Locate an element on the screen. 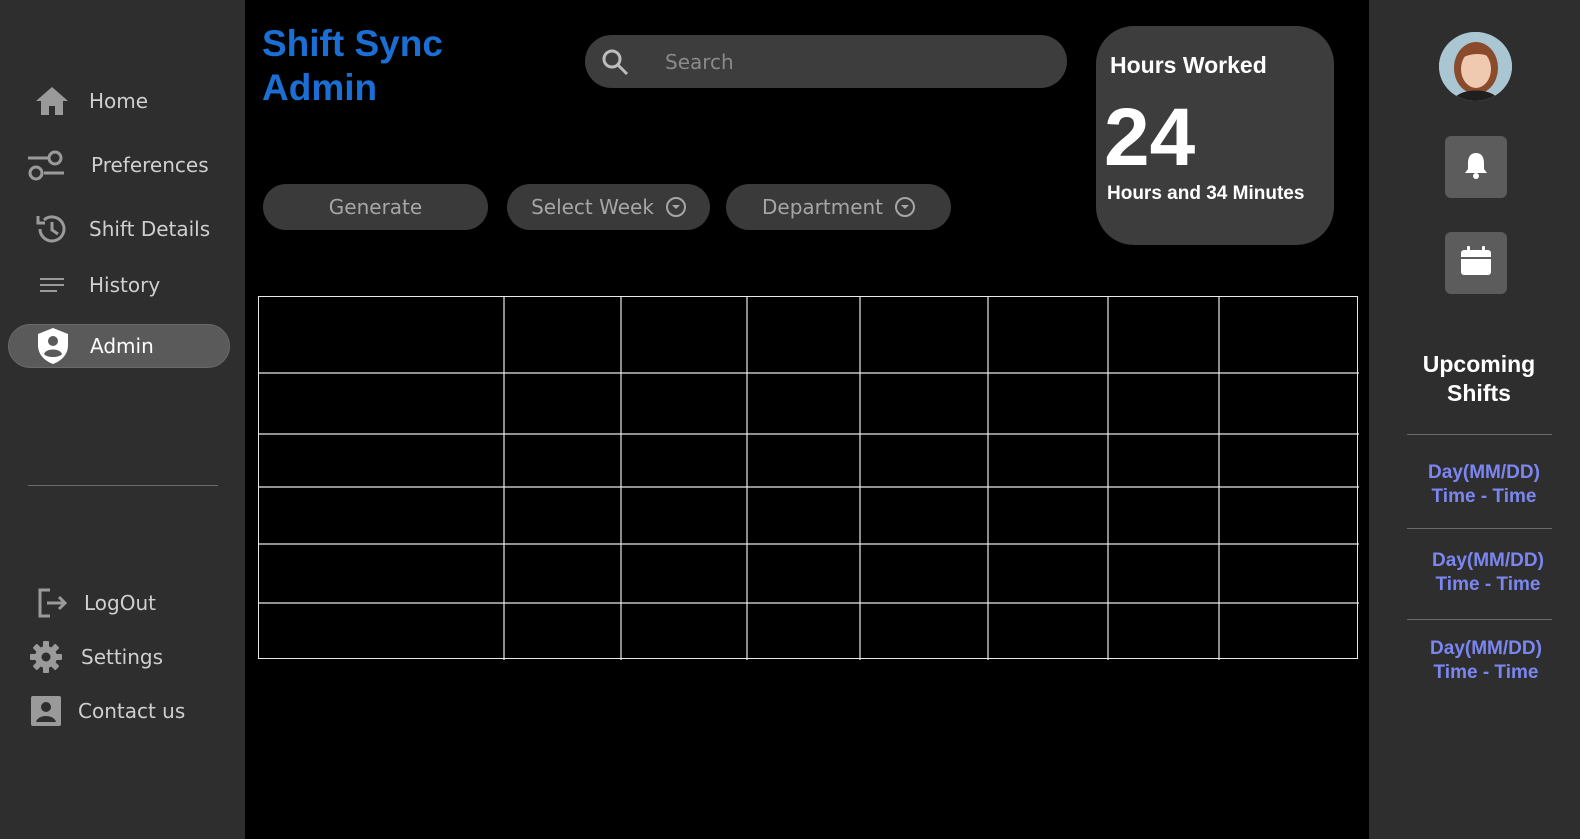 The width and height of the screenshot is (1580, 839). logout-icon is located at coordinates (52, 603).